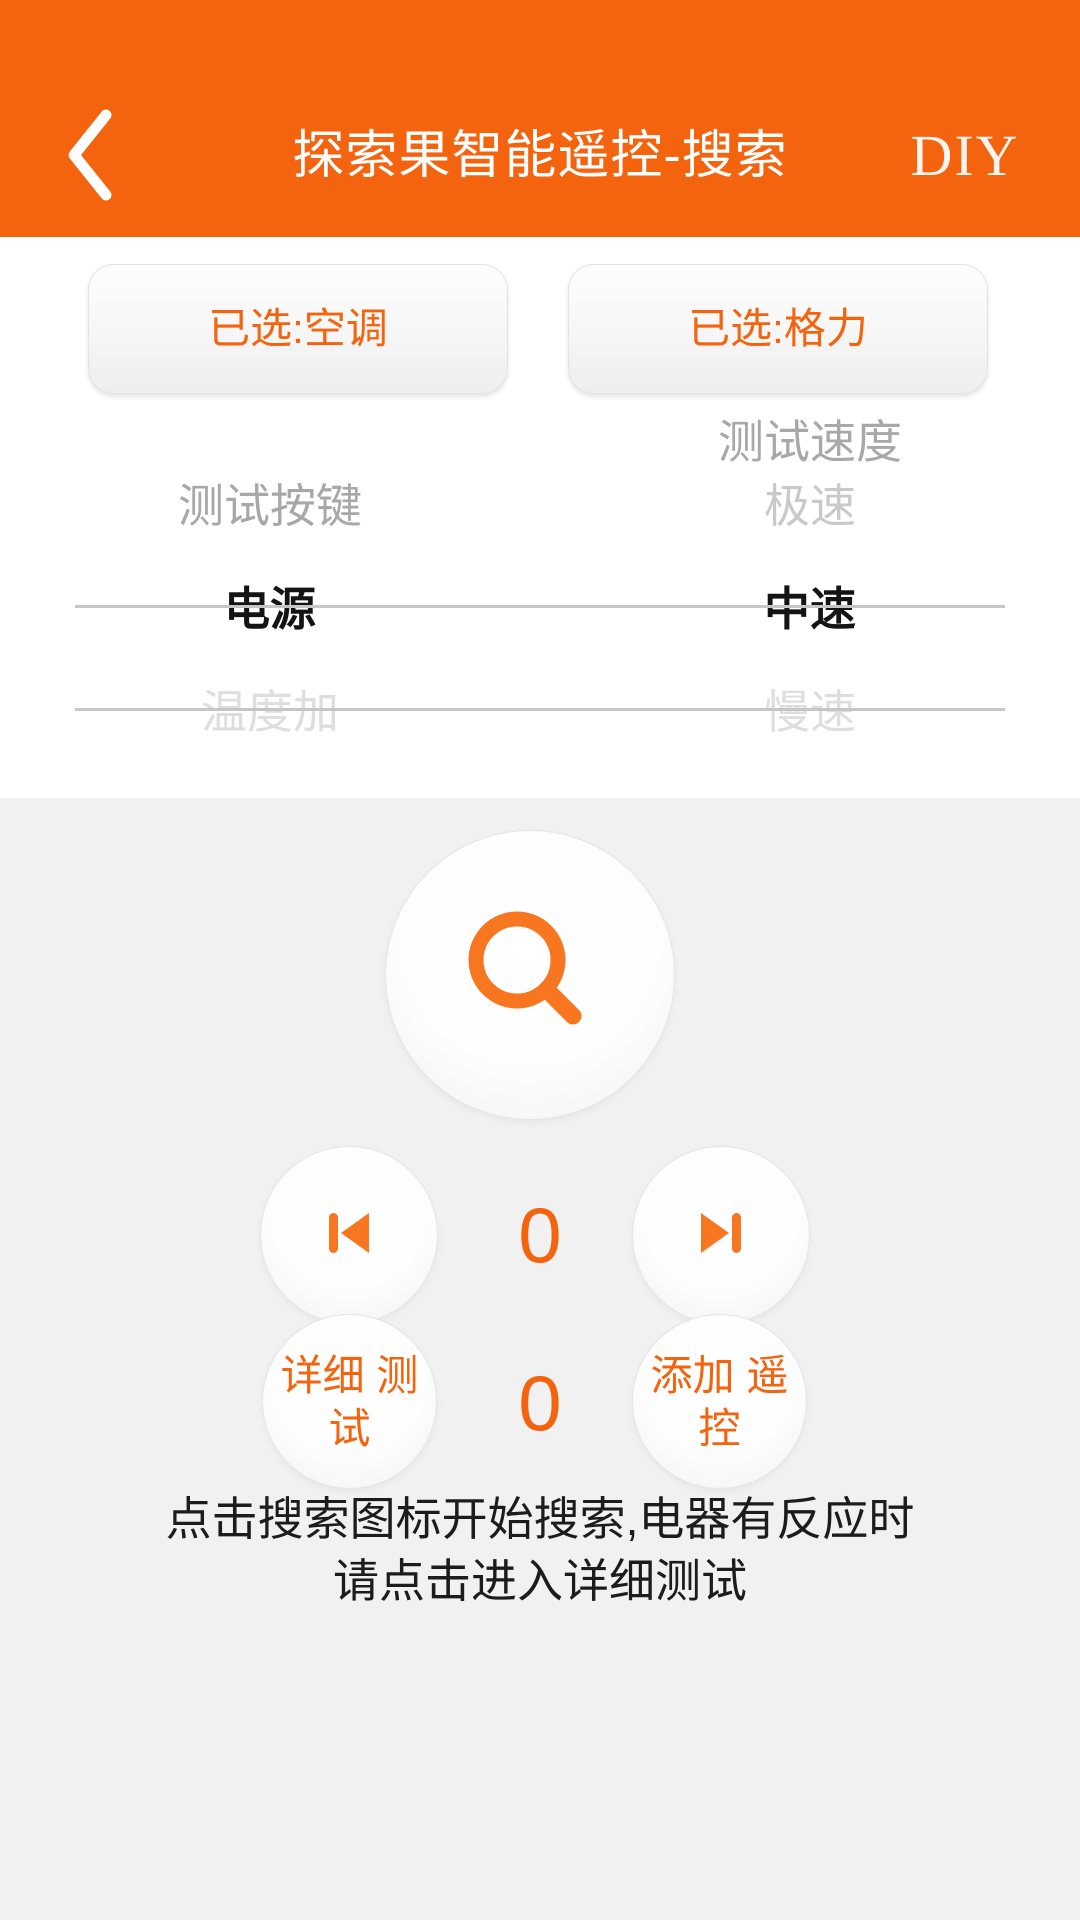 The width and height of the screenshot is (1080, 1920). I want to click on picker-divider-top, so click(540, 606).